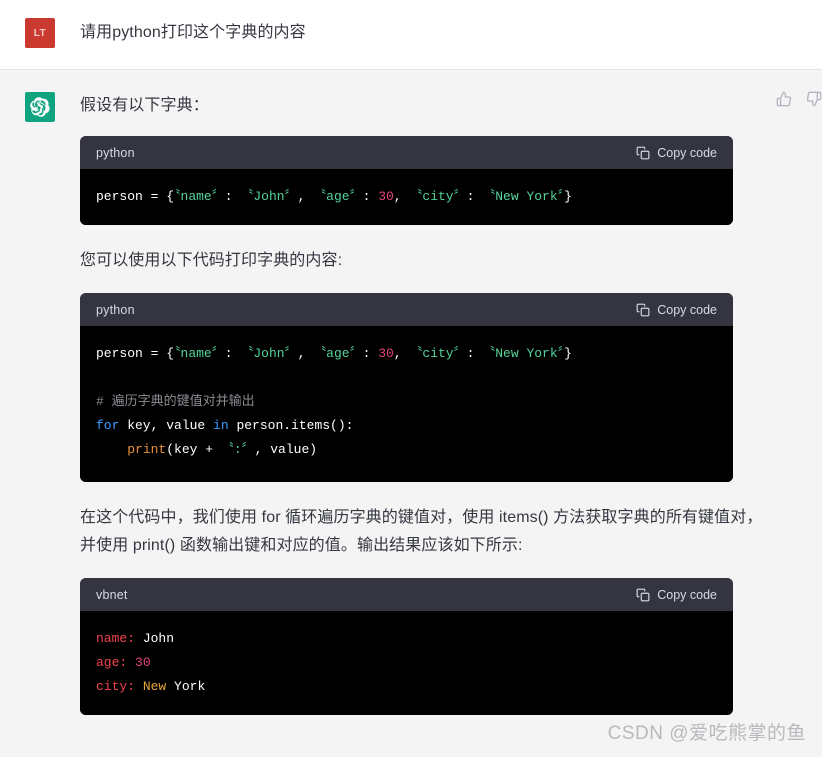  What do you see at coordinates (784, 99) in the screenshot?
I see `thumbs-up-icon` at bounding box center [784, 99].